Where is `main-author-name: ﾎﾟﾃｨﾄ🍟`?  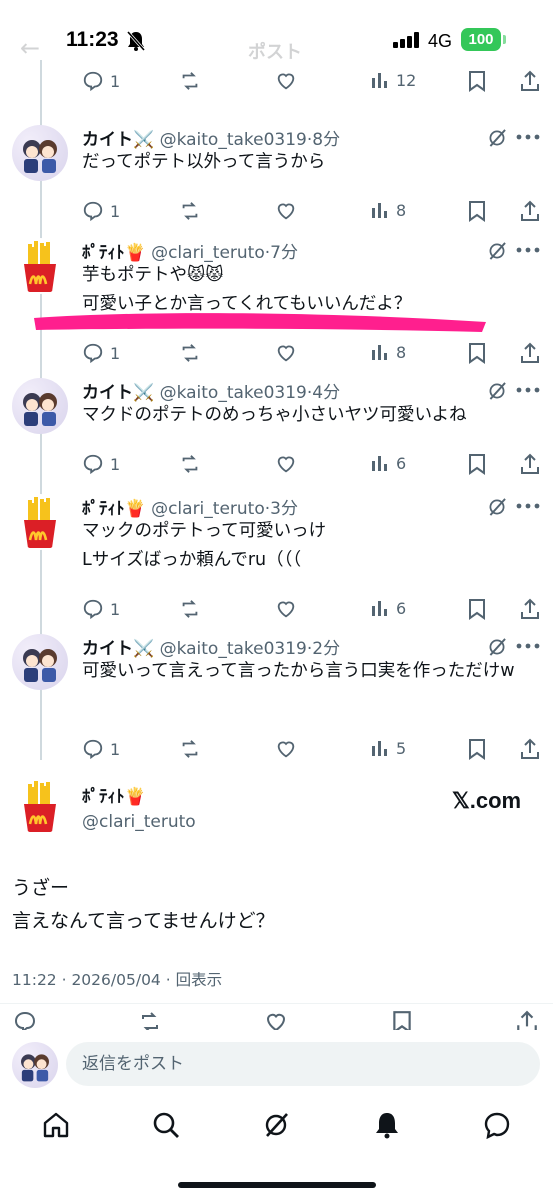 main-author-name: ﾎﾟﾃｨﾄ🍟 is located at coordinates (114, 794).